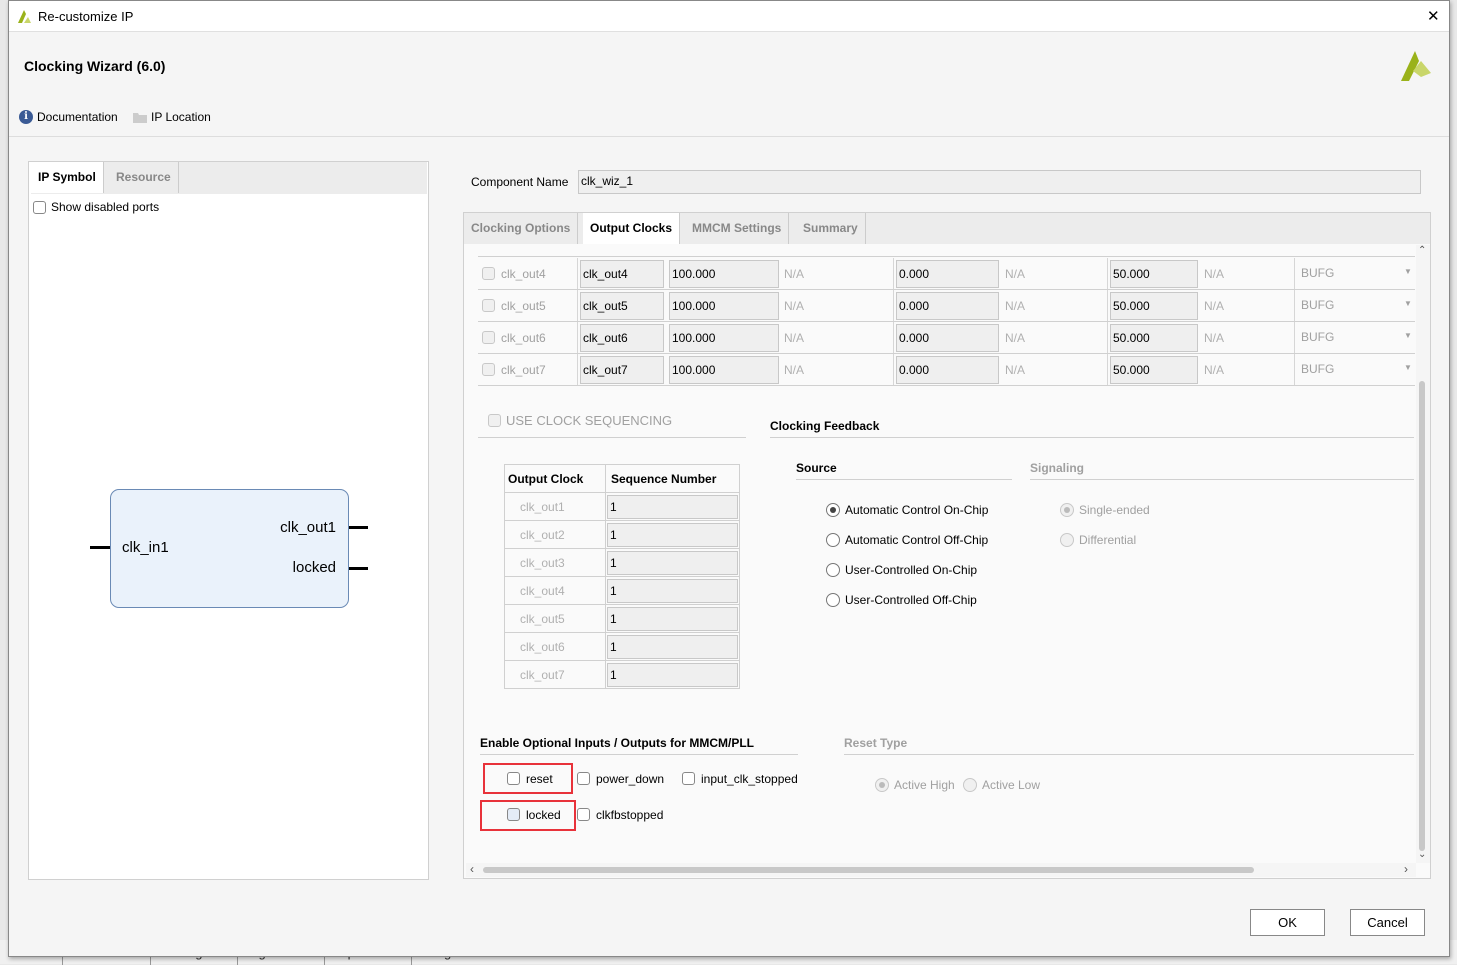 This screenshot has height=965, width=1457. What do you see at coordinates (494, 420) in the screenshot?
I see `use-clock-sequencing-checkbox` at bounding box center [494, 420].